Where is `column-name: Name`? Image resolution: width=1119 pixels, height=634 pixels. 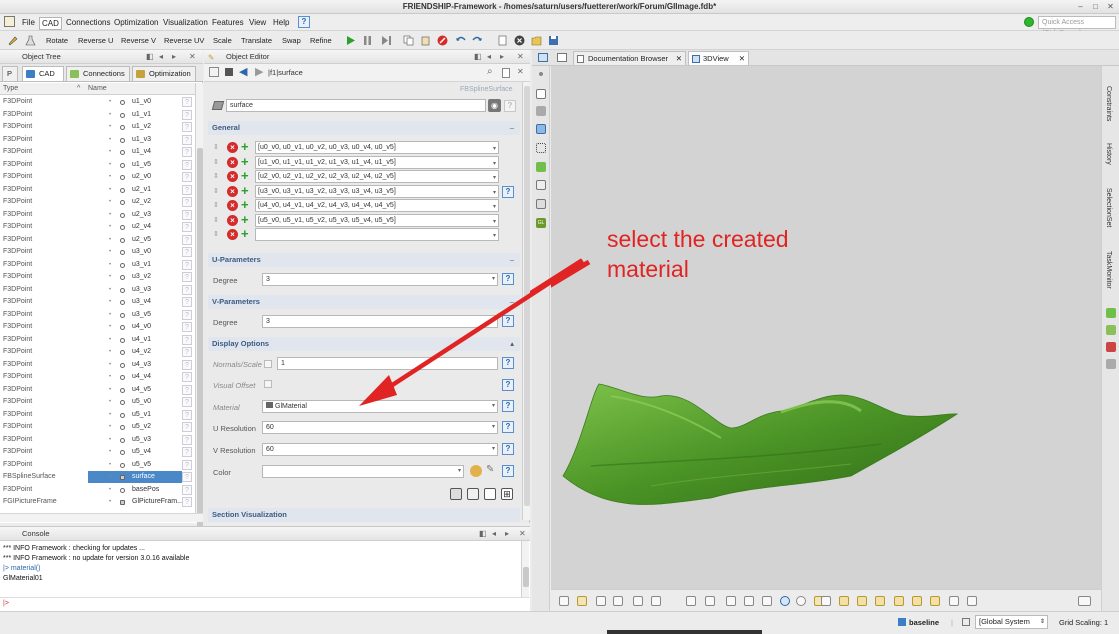 column-name: Name is located at coordinates (97, 88).